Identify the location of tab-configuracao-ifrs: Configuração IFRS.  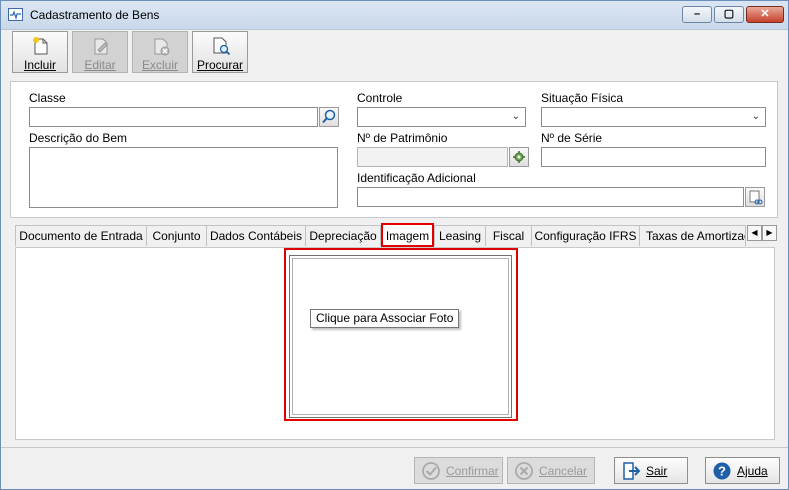
(585, 235).